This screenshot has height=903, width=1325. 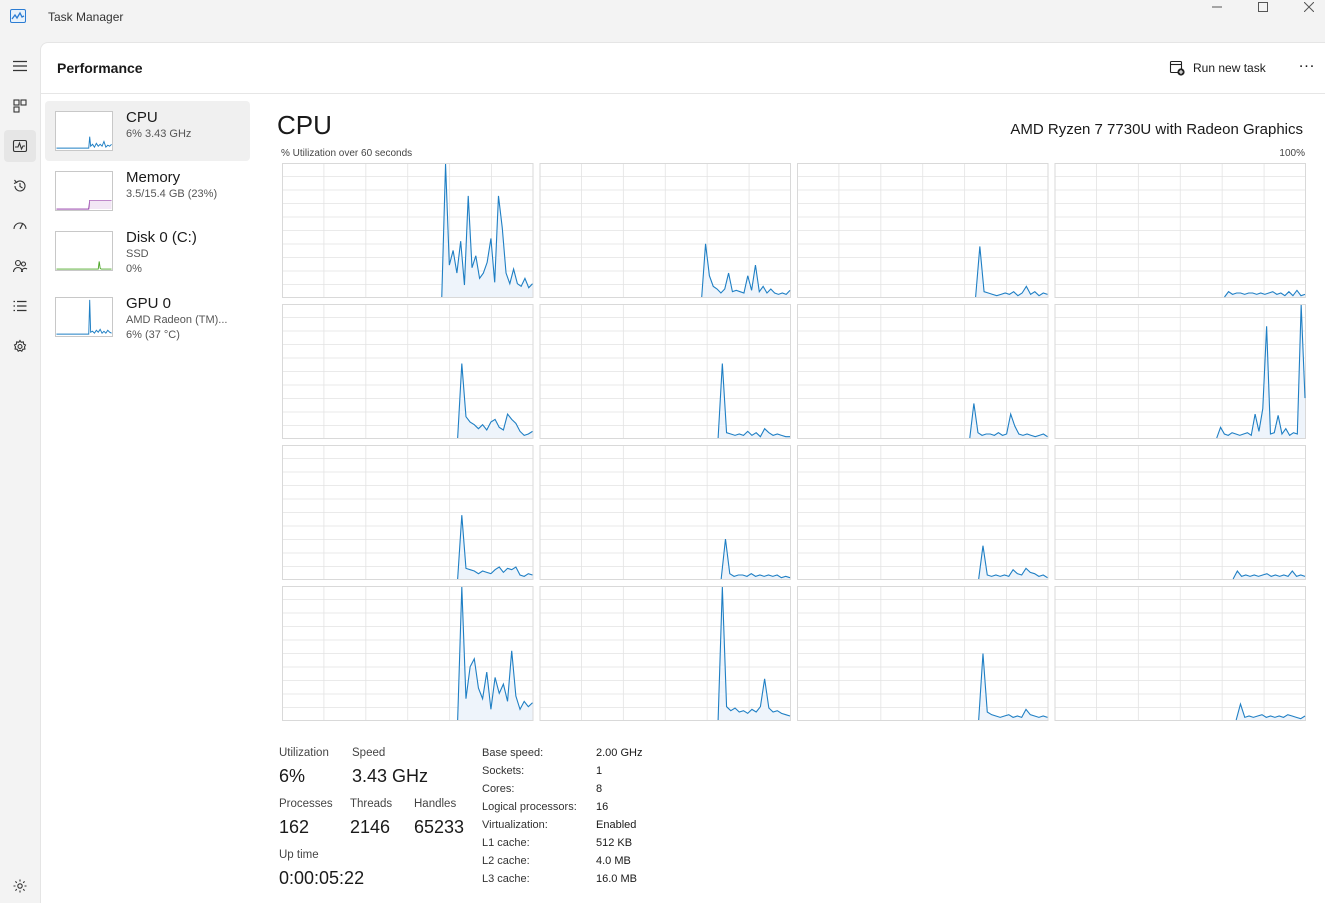 I want to click on task-manager-app-icon, so click(x=18, y=16).